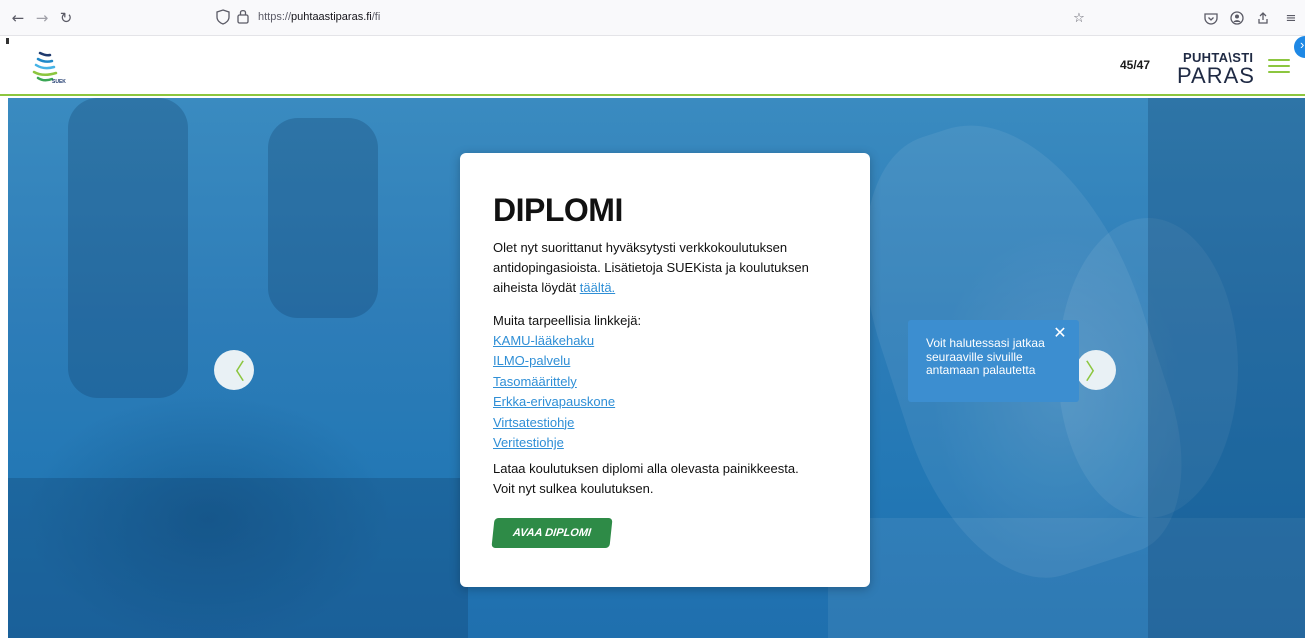 The width and height of the screenshot is (1305, 638). Describe the element at coordinates (554, 341) in the screenshot. I see `link-kamu: KAMU-lääkehaku` at that location.